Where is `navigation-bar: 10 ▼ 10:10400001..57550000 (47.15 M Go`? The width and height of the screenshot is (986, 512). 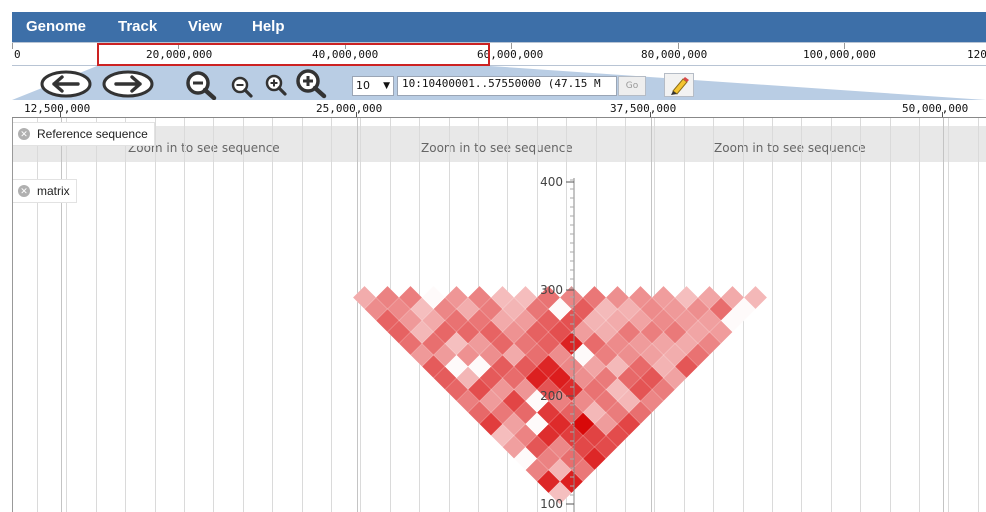 navigation-bar: 10 ▼ 10:10400001..57550000 (47.15 M Go is located at coordinates (499, 84).